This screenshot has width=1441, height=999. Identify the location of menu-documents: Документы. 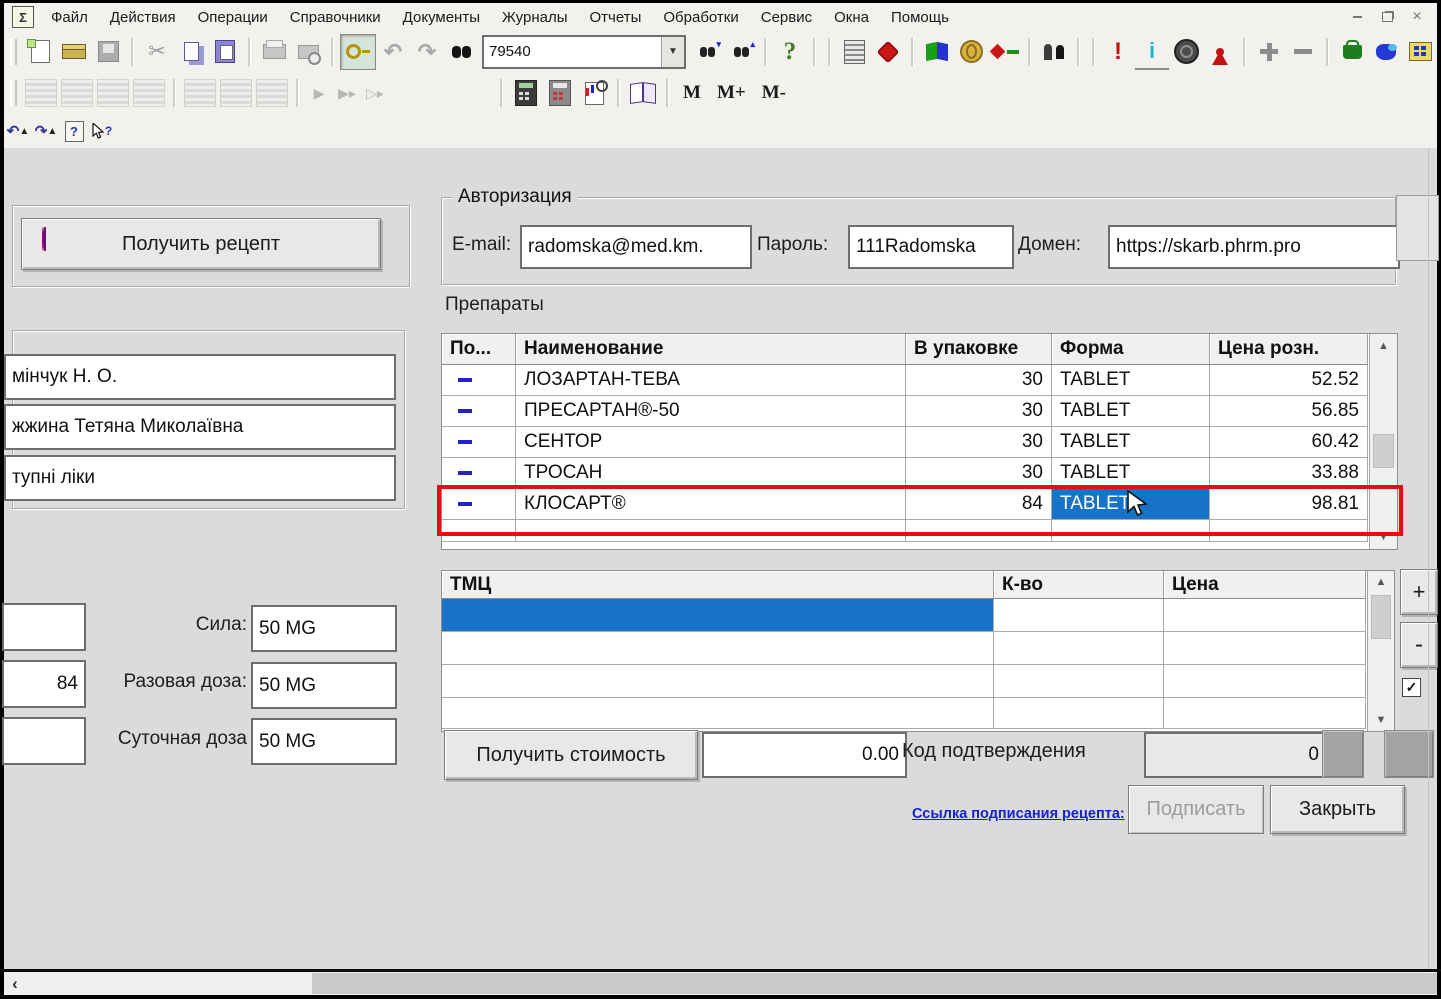
(441, 17).